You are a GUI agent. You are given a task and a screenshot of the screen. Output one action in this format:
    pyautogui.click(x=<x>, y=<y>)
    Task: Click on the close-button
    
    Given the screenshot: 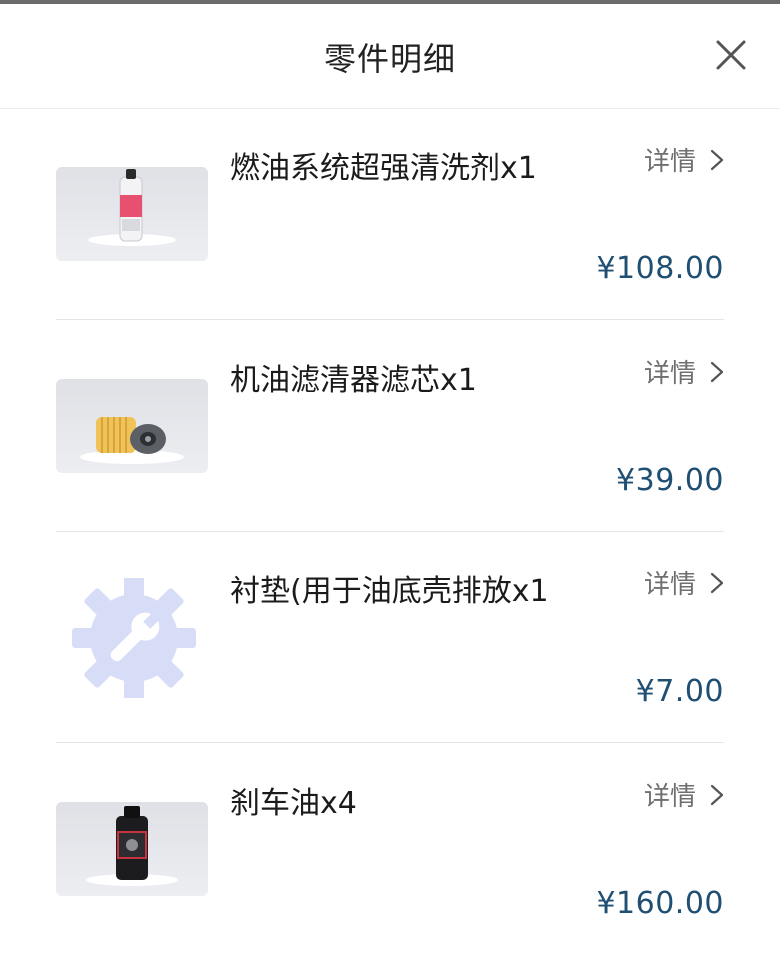 What is the action you would take?
    pyautogui.click(x=731, y=55)
    